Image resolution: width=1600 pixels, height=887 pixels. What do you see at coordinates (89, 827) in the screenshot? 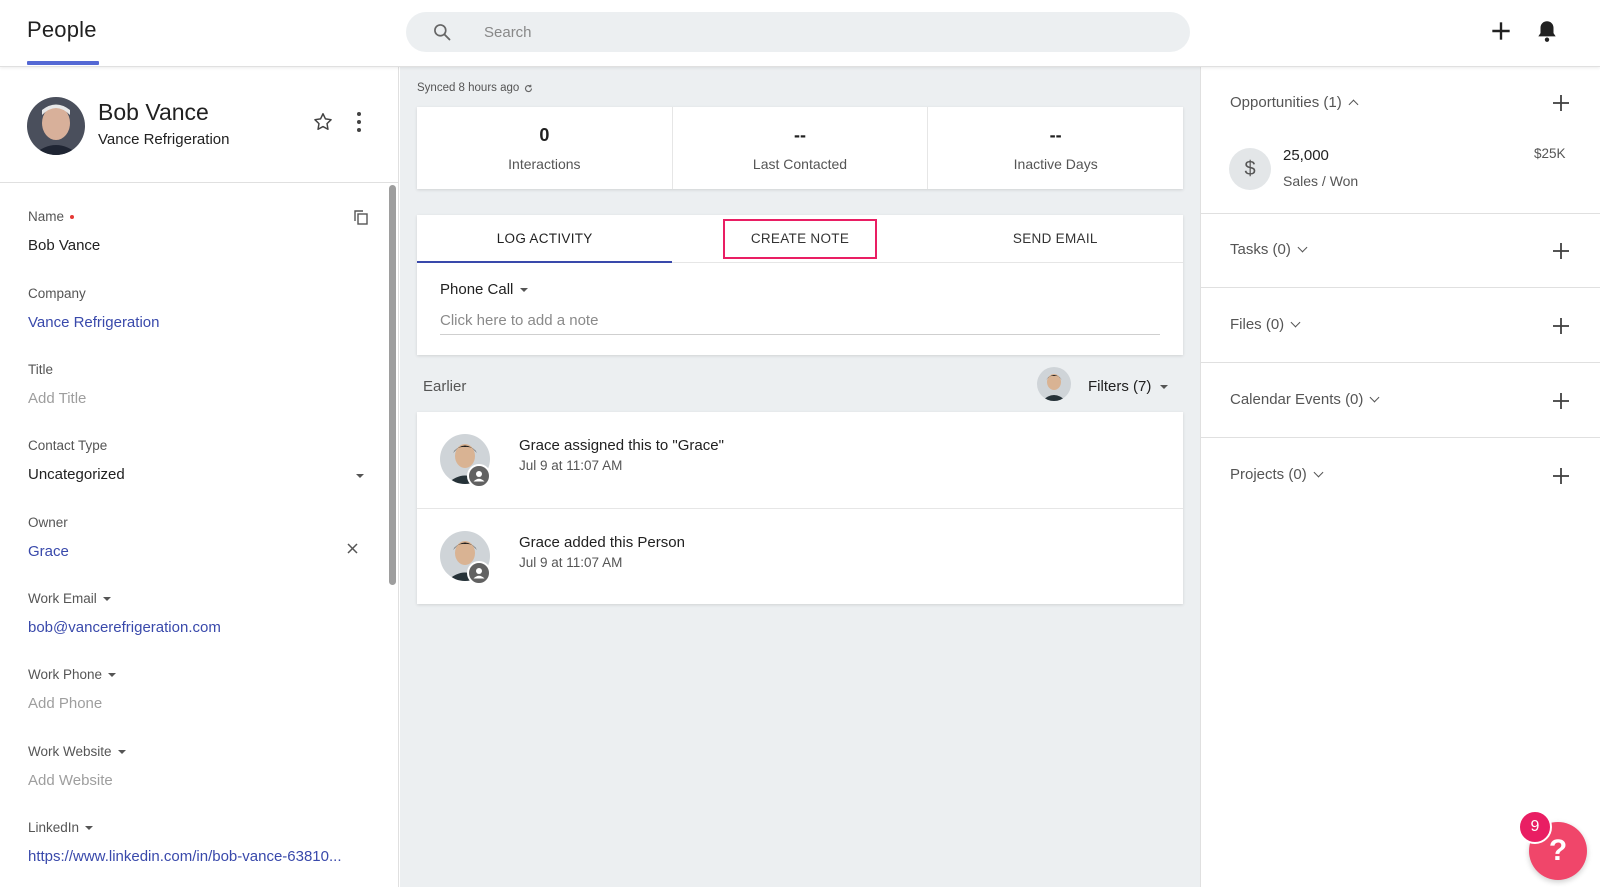
I see `linkedin-dropdown-icon` at bounding box center [89, 827].